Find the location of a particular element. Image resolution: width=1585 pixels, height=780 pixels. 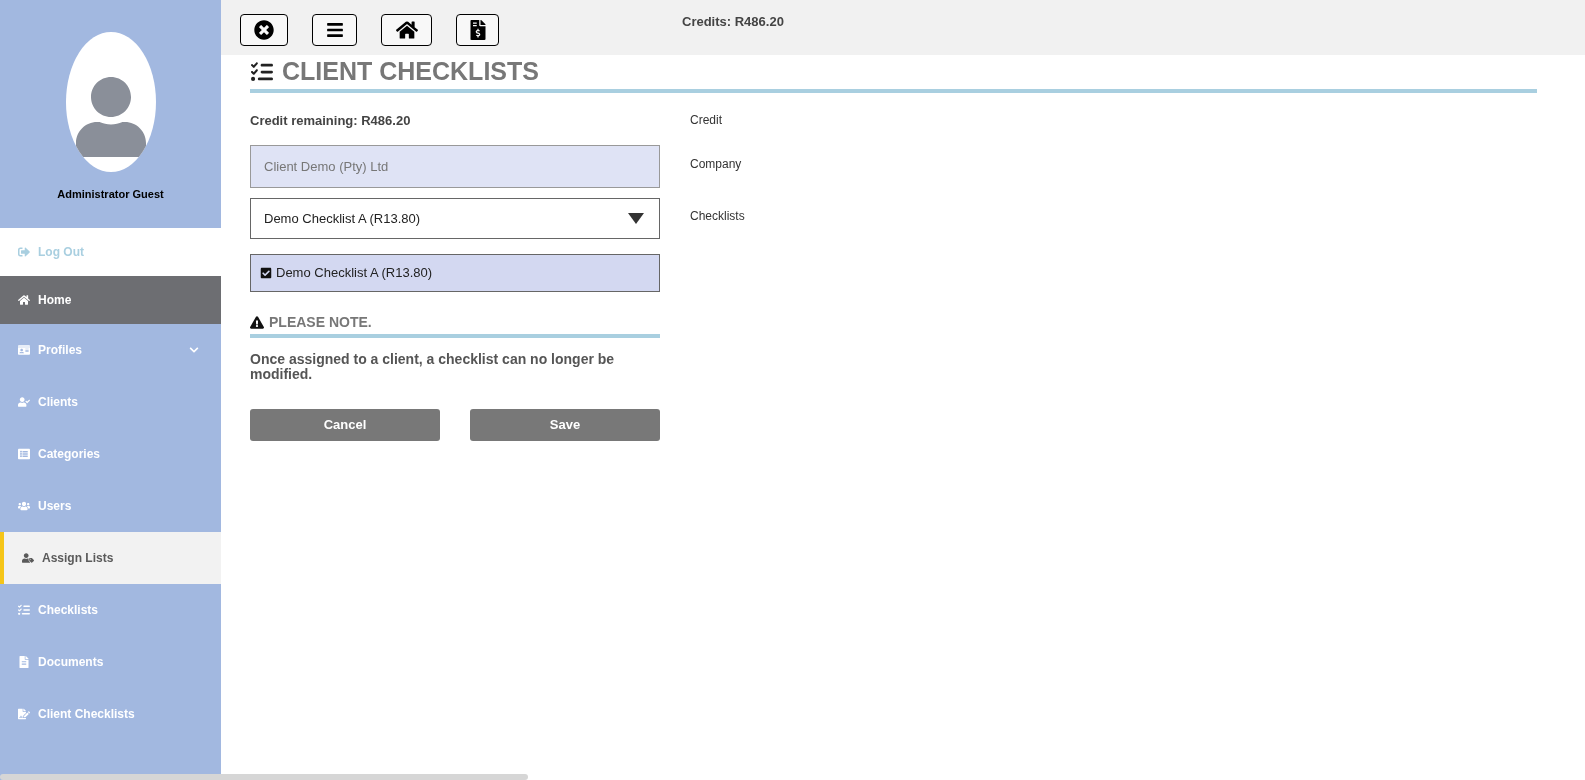

credit-remaining: Credit remaining: R486.20 is located at coordinates (331, 121).